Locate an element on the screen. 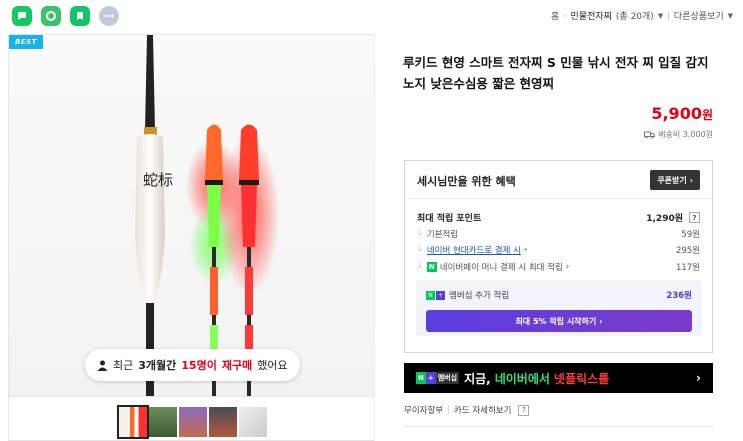  price-unit: 원 is located at coordinates (707, 115).